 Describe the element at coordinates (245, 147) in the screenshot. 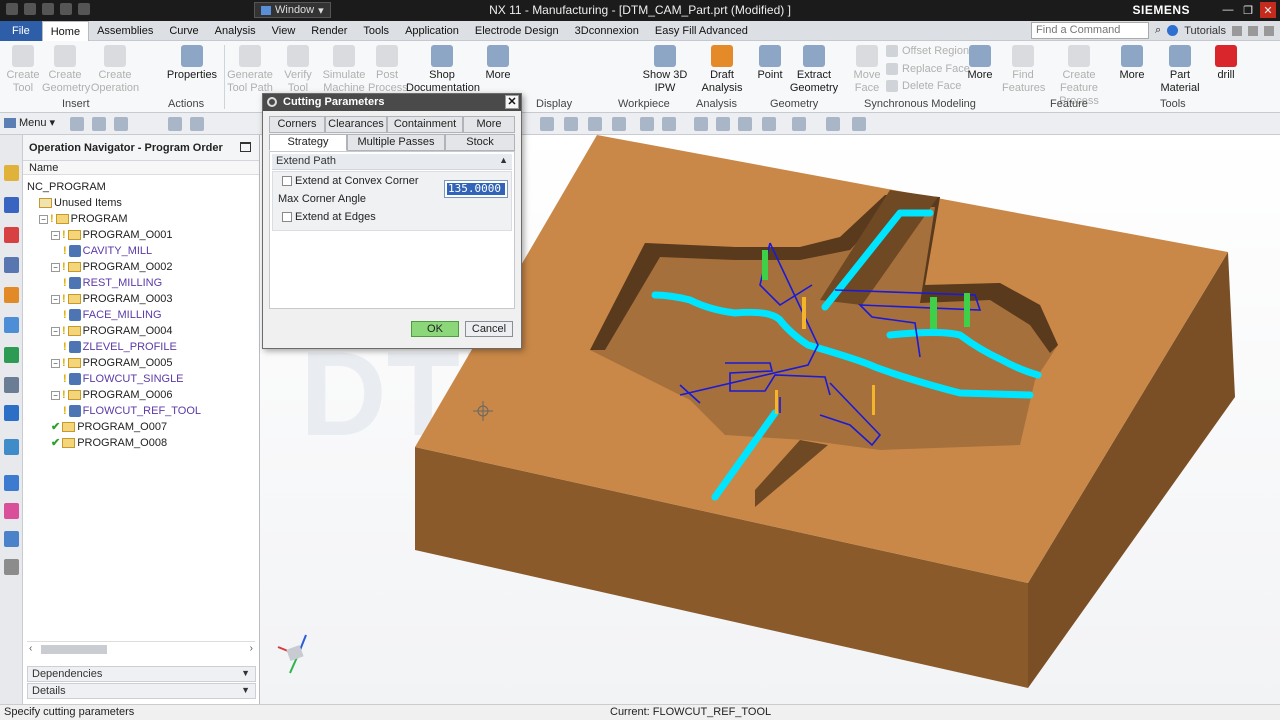

I see `maximize-panel-button` at that location.